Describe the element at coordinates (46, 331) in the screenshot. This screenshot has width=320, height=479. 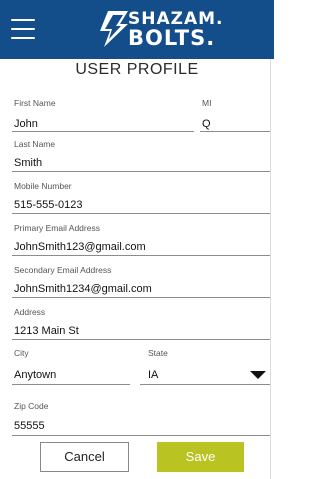
I see `address-field: 1213 Main St` at that location.